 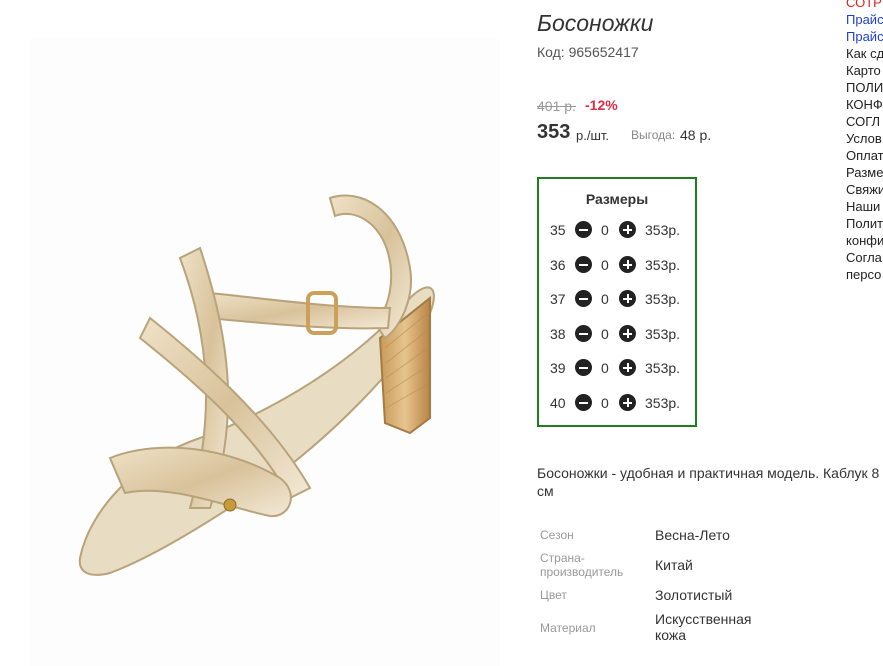 I want to click on side-link: Полит, so click(x=864, y=223).